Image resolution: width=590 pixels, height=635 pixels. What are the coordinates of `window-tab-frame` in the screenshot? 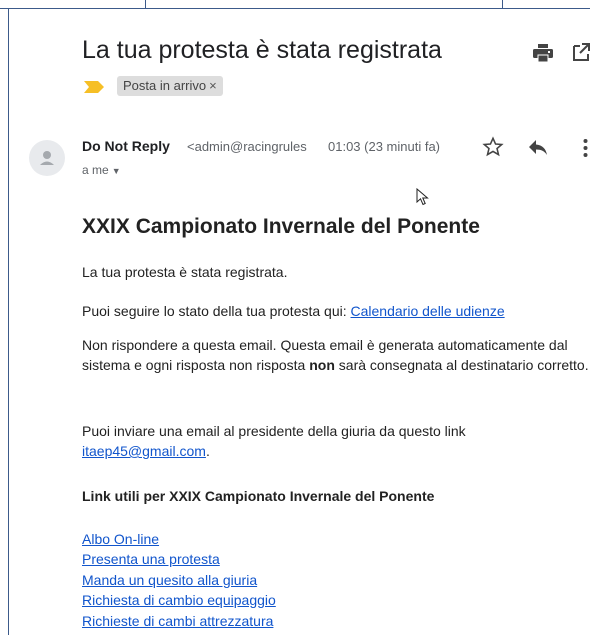 It's located at (324, 4).